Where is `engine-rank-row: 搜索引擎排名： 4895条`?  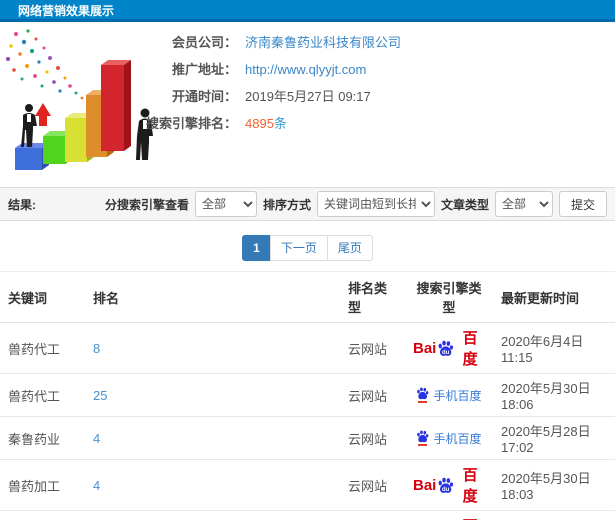
engine-rank-row: 搜索引擎排名： 4895条 is located at coordinates (374, 122).